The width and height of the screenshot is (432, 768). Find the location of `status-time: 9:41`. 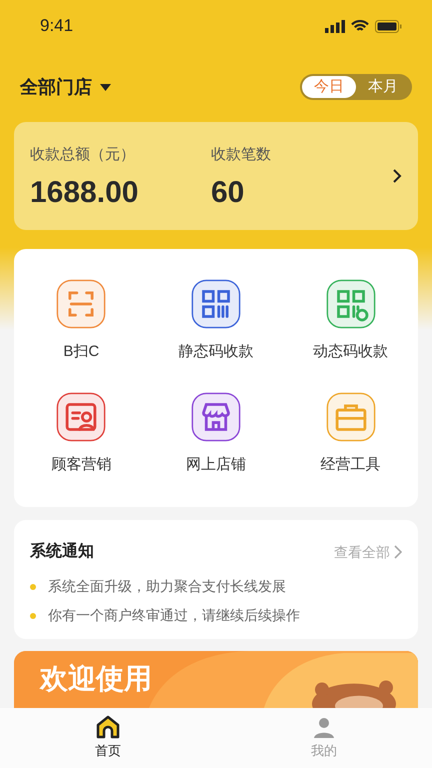

status-time: 9:41 is located at coordinates (57, 26).